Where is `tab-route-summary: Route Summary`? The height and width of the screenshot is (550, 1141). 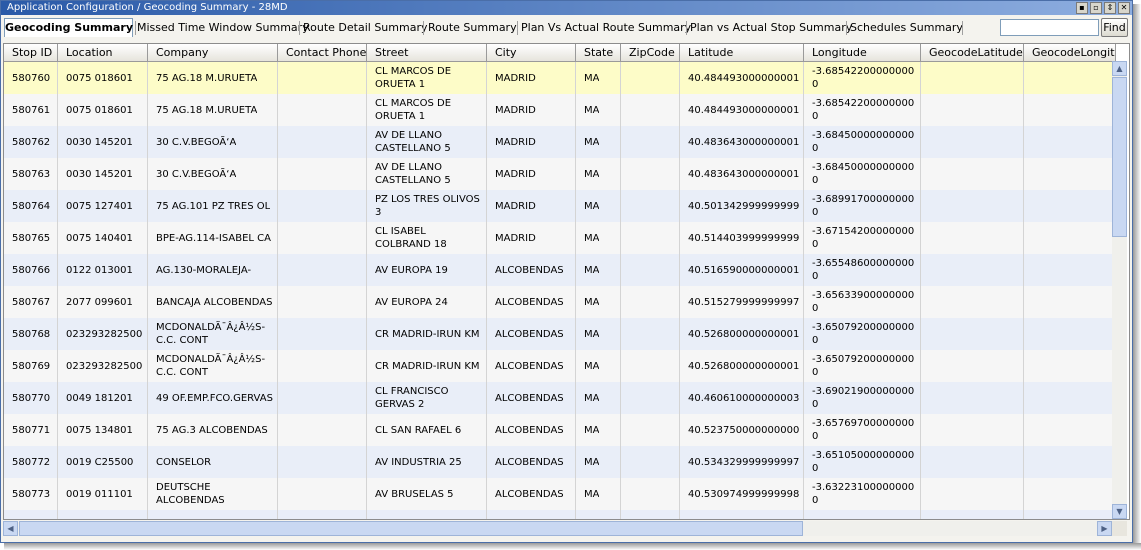 tab-route-summary: Route Summary is located at coordinates (472, 28).